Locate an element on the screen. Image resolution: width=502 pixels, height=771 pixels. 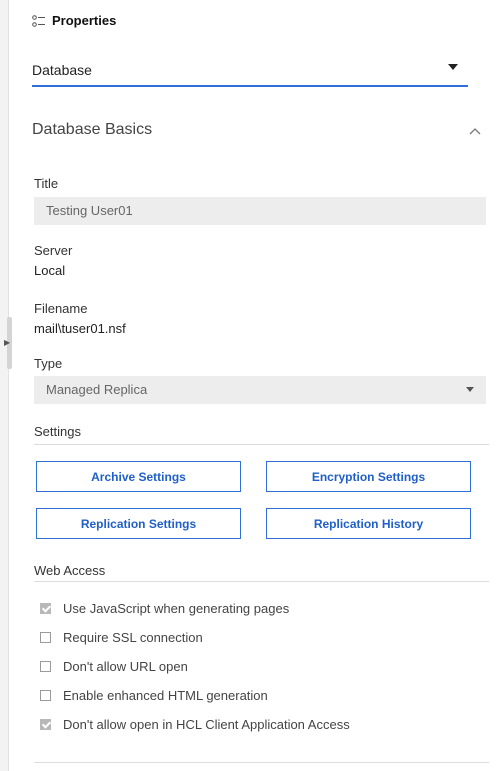
expand-arrow-icon: ▶ is located at coordinates (7, 343).